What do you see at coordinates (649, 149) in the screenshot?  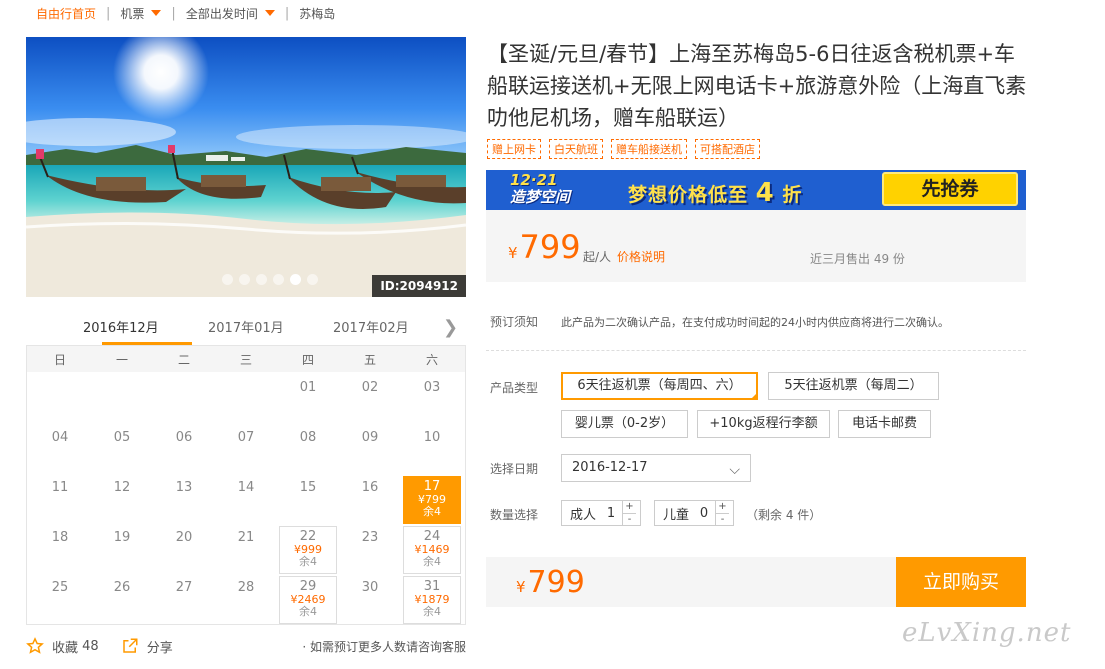 I see `tag-item: 赠车船接送机` at bounding box center [649, 149].